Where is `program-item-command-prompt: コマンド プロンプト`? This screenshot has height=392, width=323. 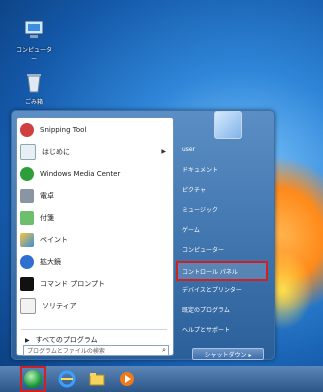
program-item-command-prompt: コマンド プロンプト is located at coordinates (94, 283).